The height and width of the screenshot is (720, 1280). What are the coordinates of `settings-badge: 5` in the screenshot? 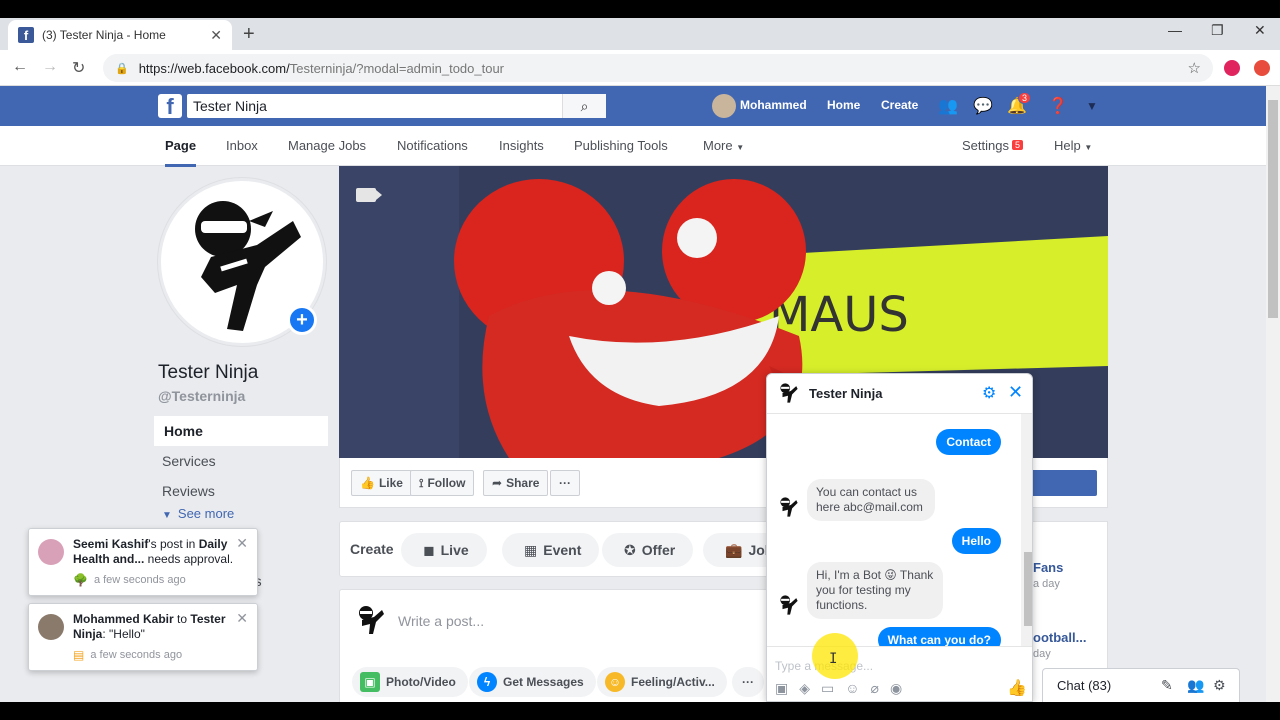 It's located at (1017, 145).